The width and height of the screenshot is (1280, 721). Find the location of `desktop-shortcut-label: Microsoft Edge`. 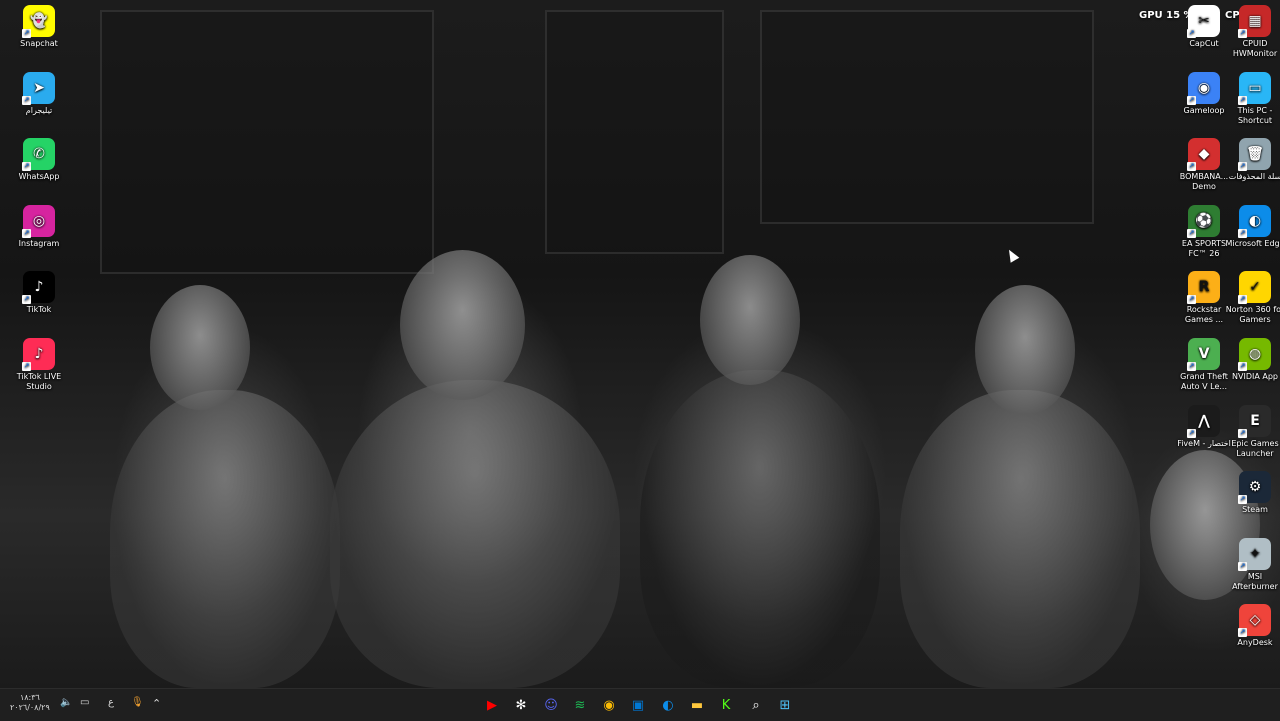

desktop-shortcut-label: Microsoft Edge is located at coordinates (1252, 243).